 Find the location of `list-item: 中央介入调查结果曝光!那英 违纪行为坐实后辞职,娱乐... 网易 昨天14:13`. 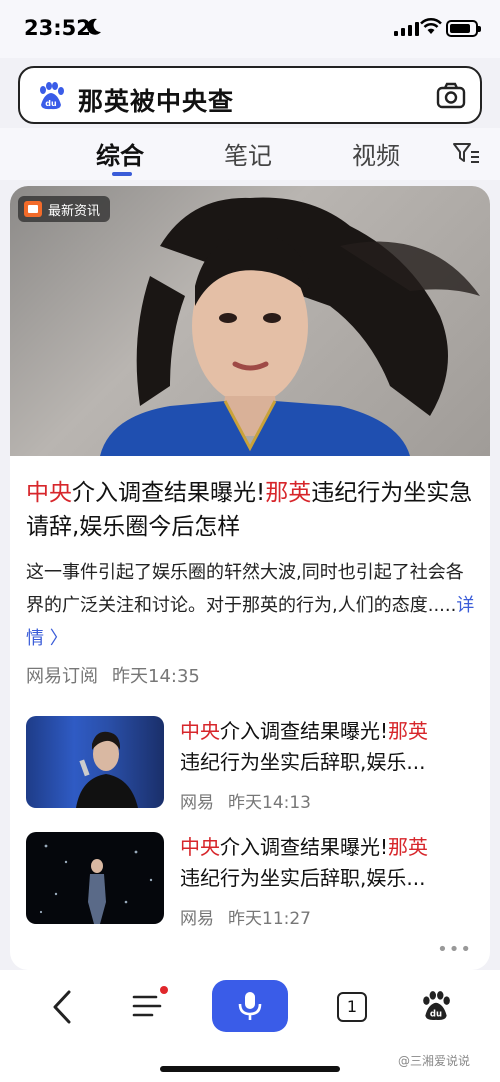

list-item: 中央介入调查结果曝光!那英 违纪行为坐实后辞职,娱乐... 网易 昨天14:13 is located at coordinates (251, 764).